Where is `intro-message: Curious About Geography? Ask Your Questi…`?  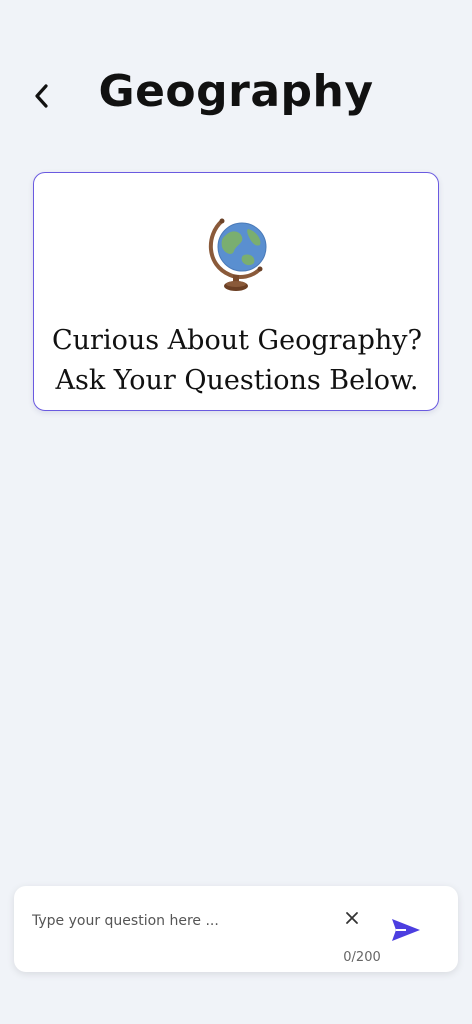
intro-message: Curious About Geography? Ask Your Questi… is located at coordinates (237, 361).